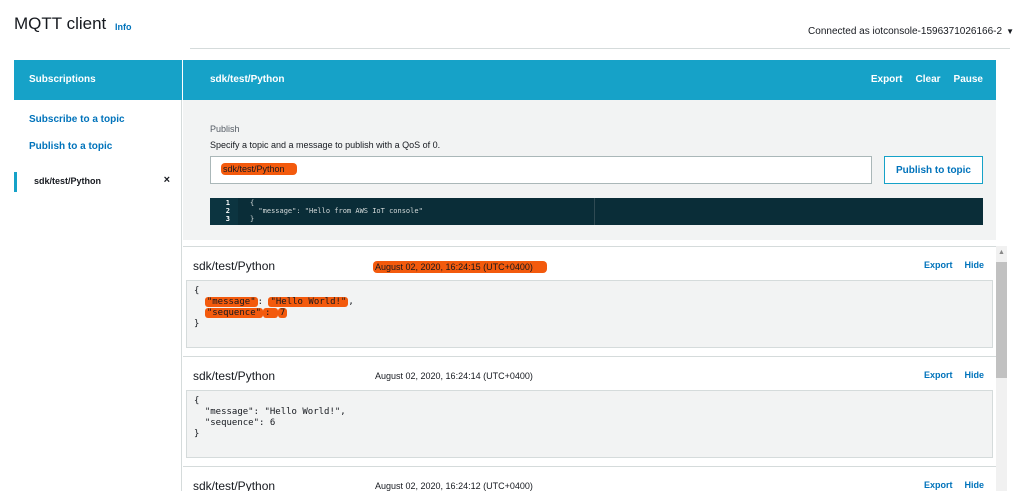  I want to click on scrollbar-thumb, so click(1001, 320).